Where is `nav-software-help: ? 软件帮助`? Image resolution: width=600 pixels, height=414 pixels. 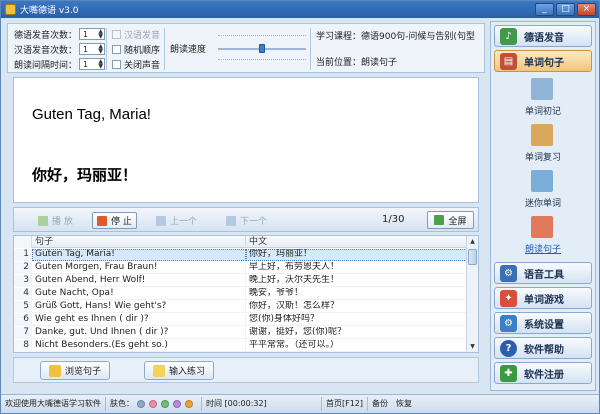 nav-software-help: ? 软件帮助 is located at coordinates (543, 348).